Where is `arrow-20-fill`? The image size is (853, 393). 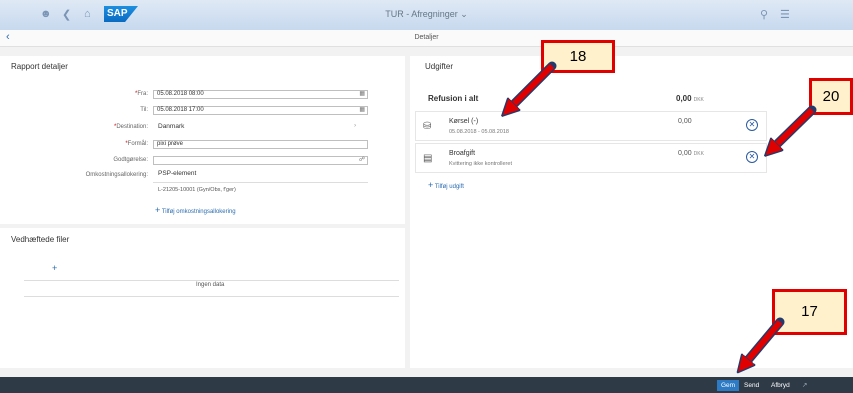 arrow-20-fill is located at coordinates (793, 128).